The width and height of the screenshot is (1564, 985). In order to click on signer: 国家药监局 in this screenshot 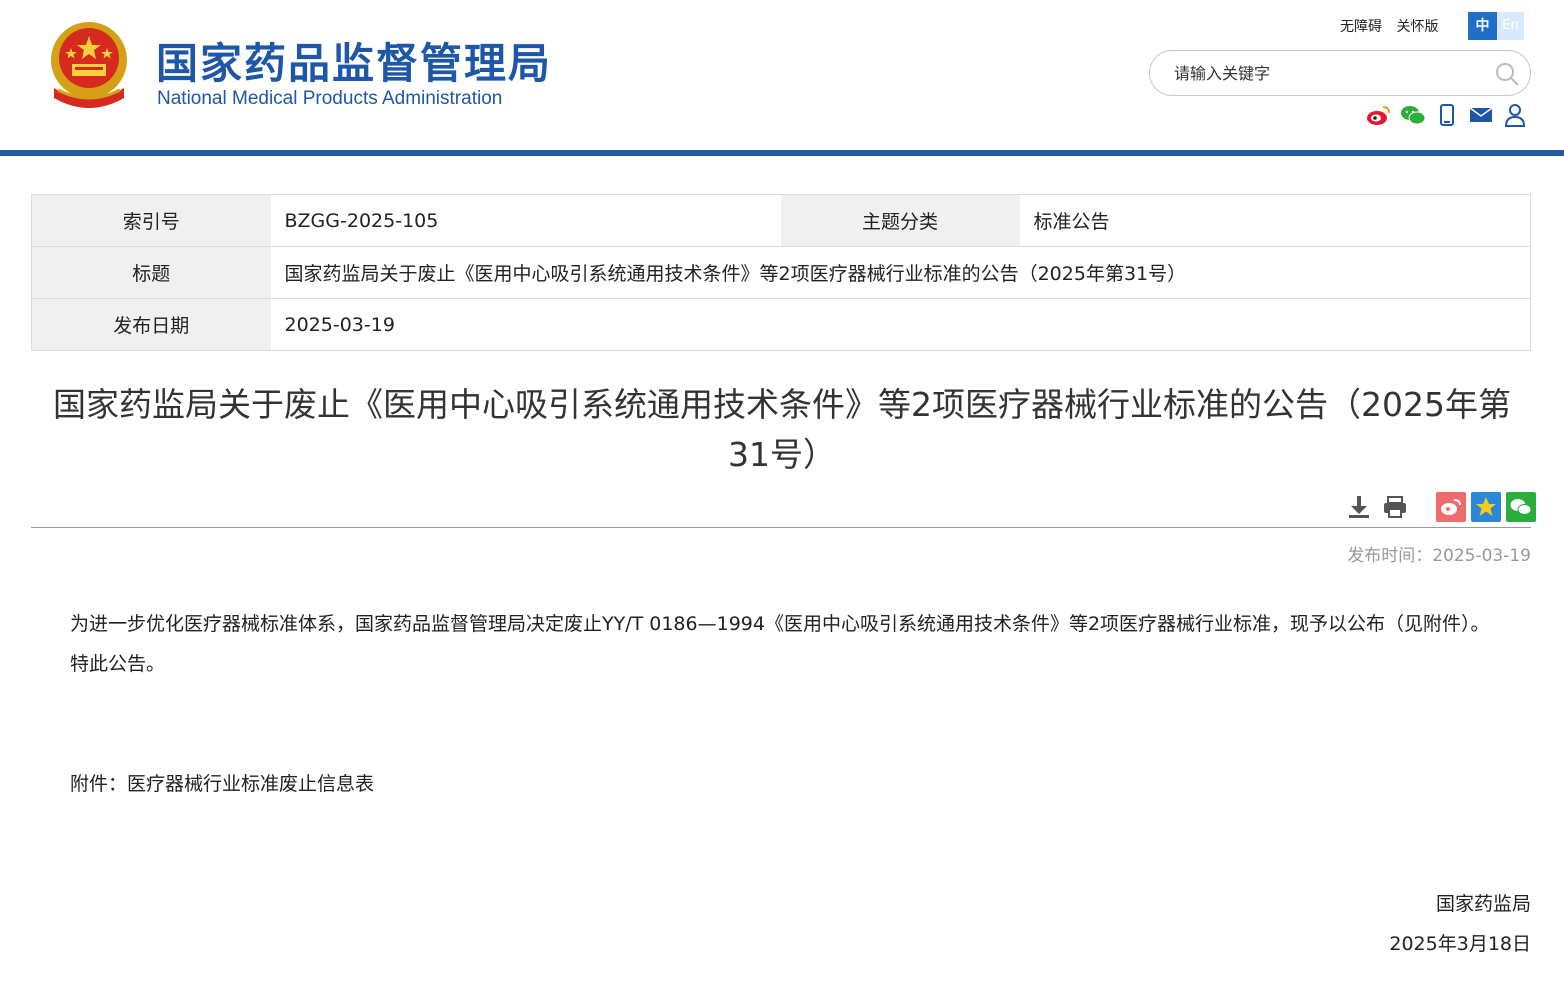, I will do `click(1483, 904)`.